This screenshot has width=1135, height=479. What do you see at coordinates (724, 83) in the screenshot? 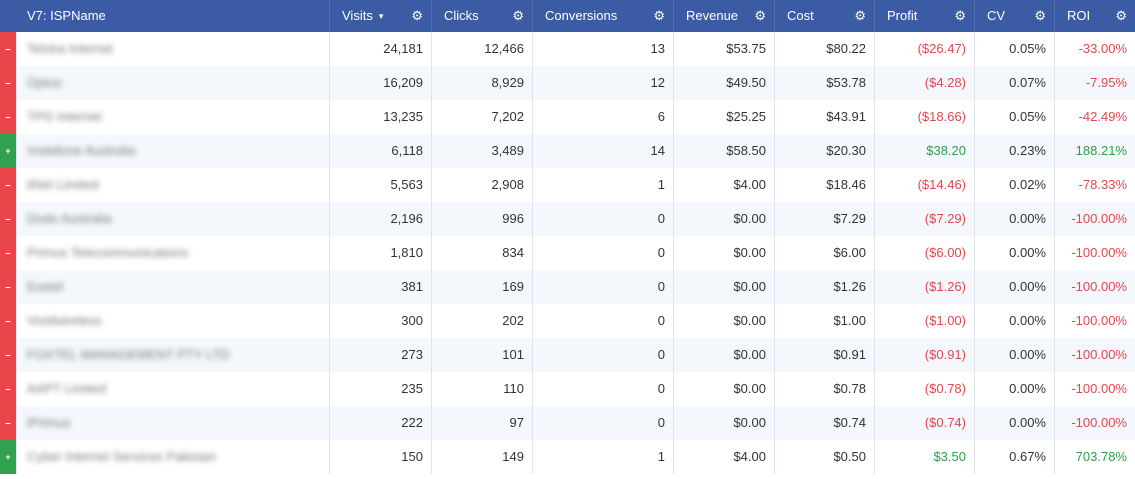
I see `cell-revenue: $49.50` at bounding box center [724, 83].